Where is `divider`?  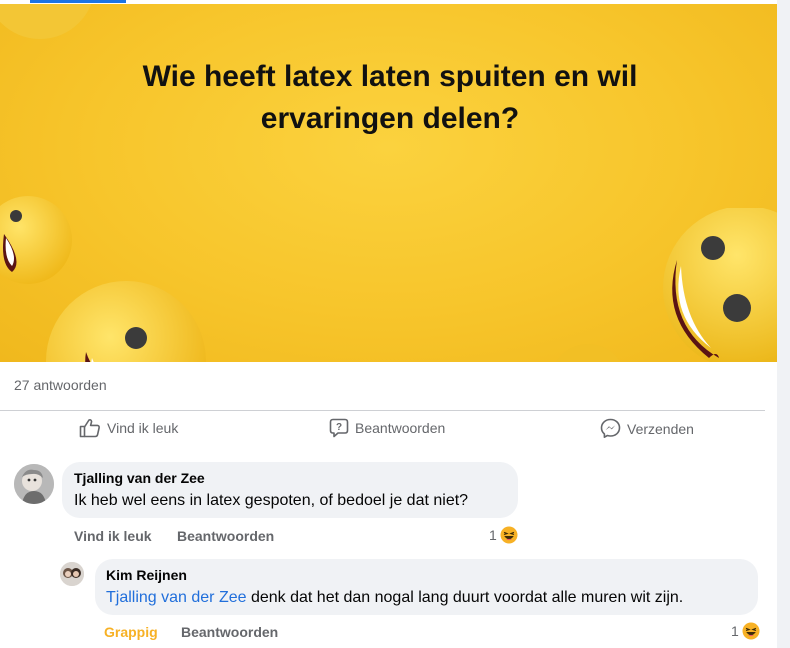 divider is located at coordinates (382, 410).